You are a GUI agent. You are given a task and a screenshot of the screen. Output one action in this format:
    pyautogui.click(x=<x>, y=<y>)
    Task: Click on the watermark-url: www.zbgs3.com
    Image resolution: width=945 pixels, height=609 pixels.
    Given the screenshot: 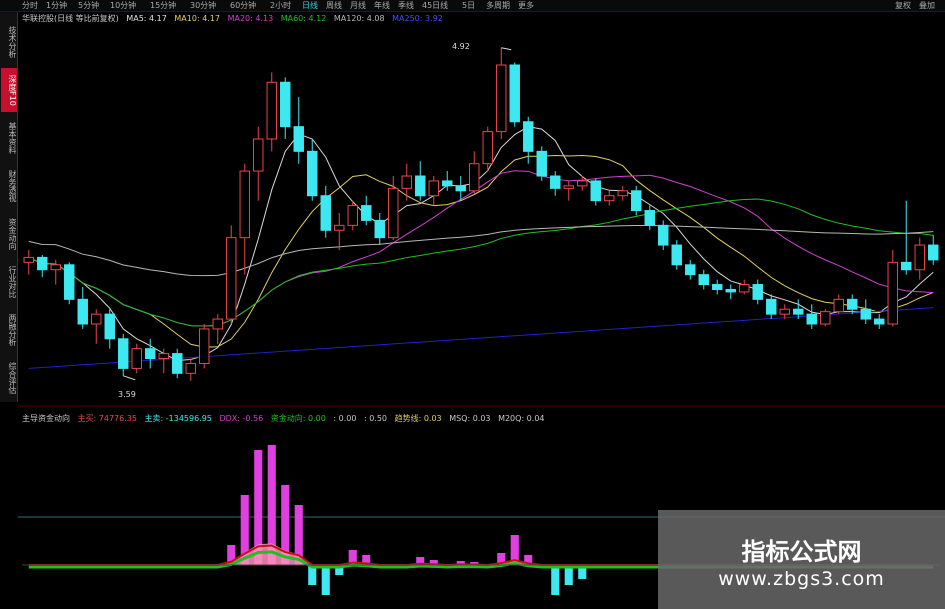 What is the action you would take?
    pyautogui.click(x=801, y=579)
    